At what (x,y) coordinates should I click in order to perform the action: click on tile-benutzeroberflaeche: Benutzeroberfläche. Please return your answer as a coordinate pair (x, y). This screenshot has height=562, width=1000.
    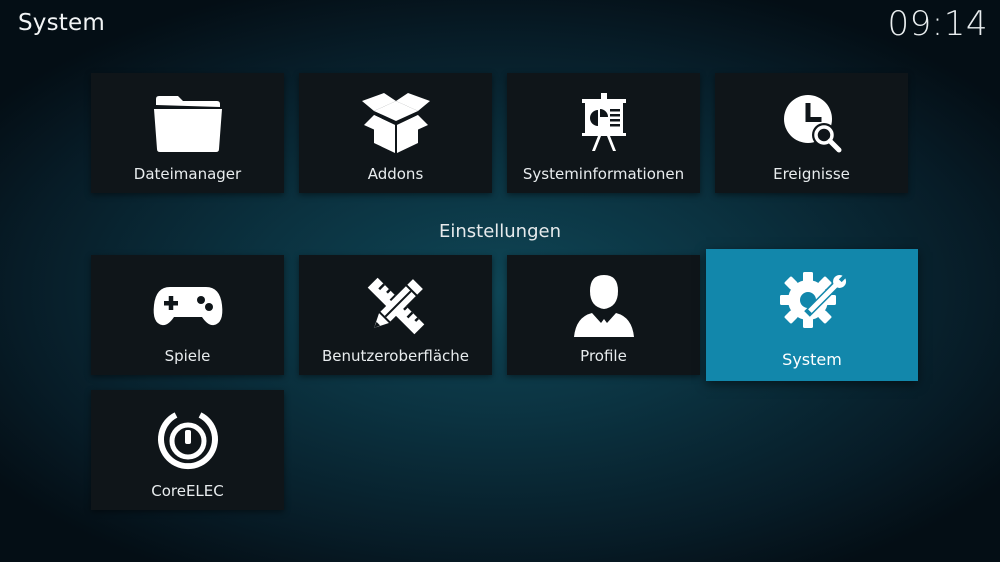
    Looking at the image, I should click on (395, 315).